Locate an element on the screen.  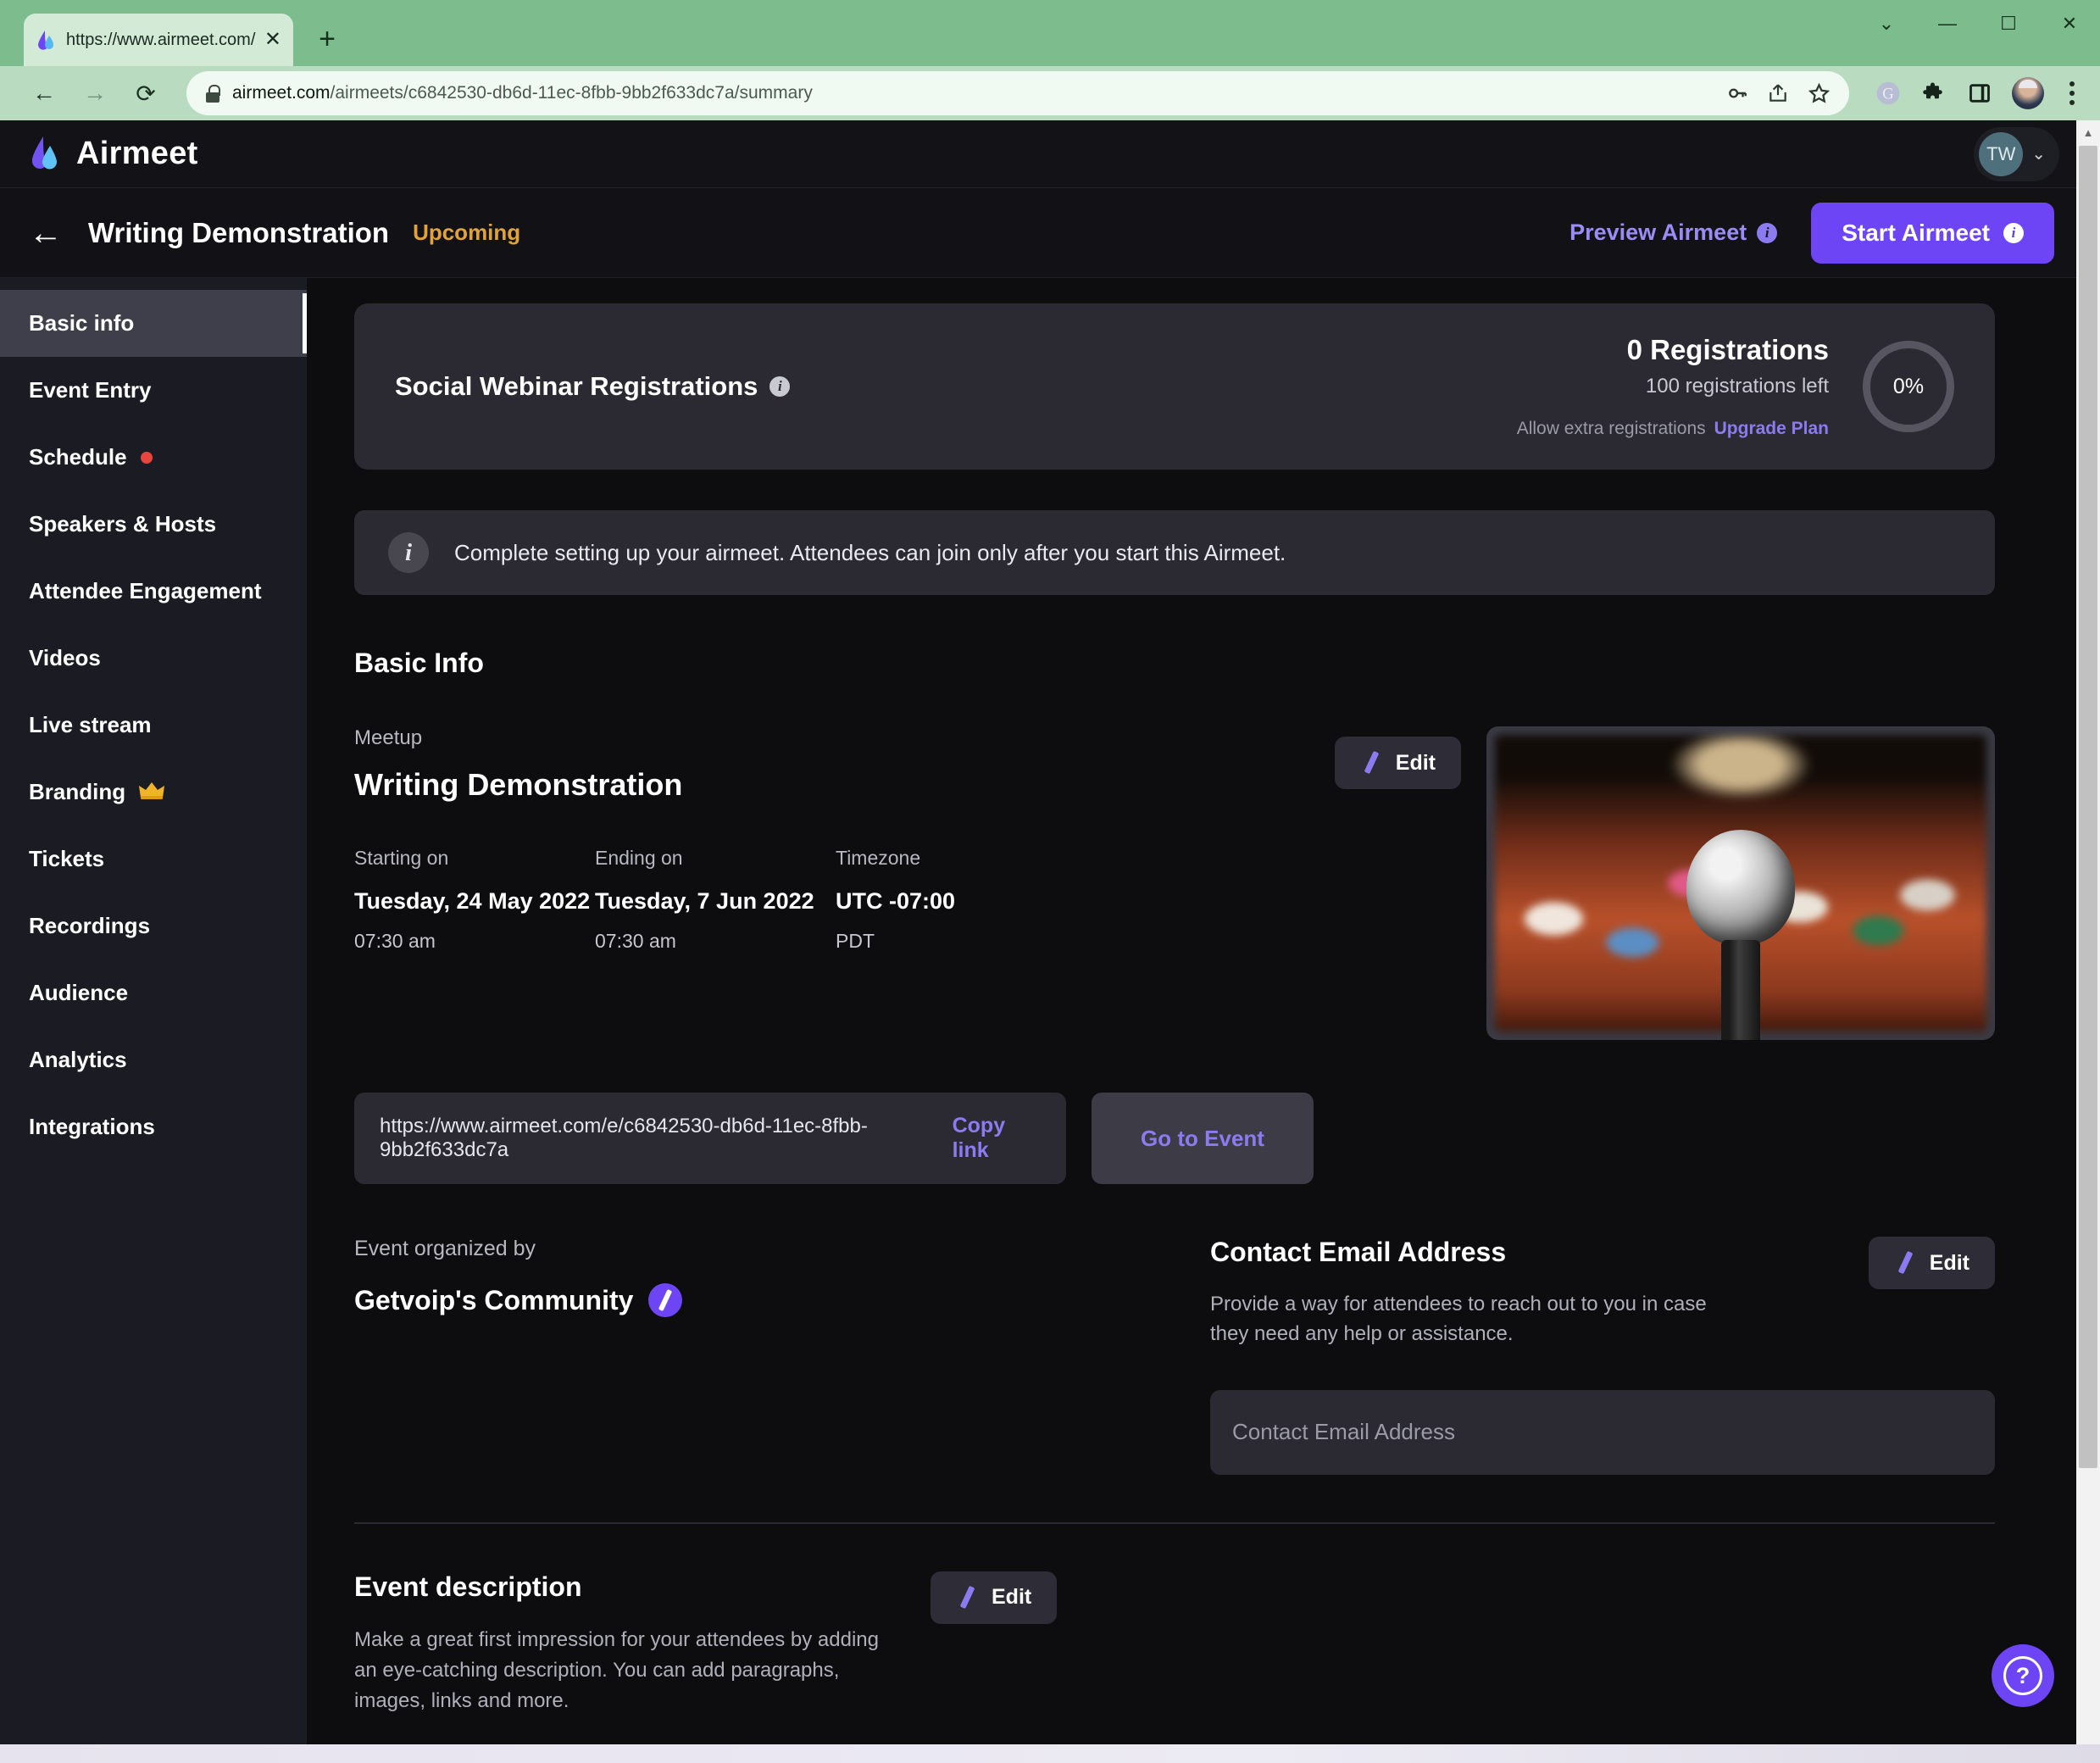
edit-event-description-button: Edit is located at coordinates (994, 1597).